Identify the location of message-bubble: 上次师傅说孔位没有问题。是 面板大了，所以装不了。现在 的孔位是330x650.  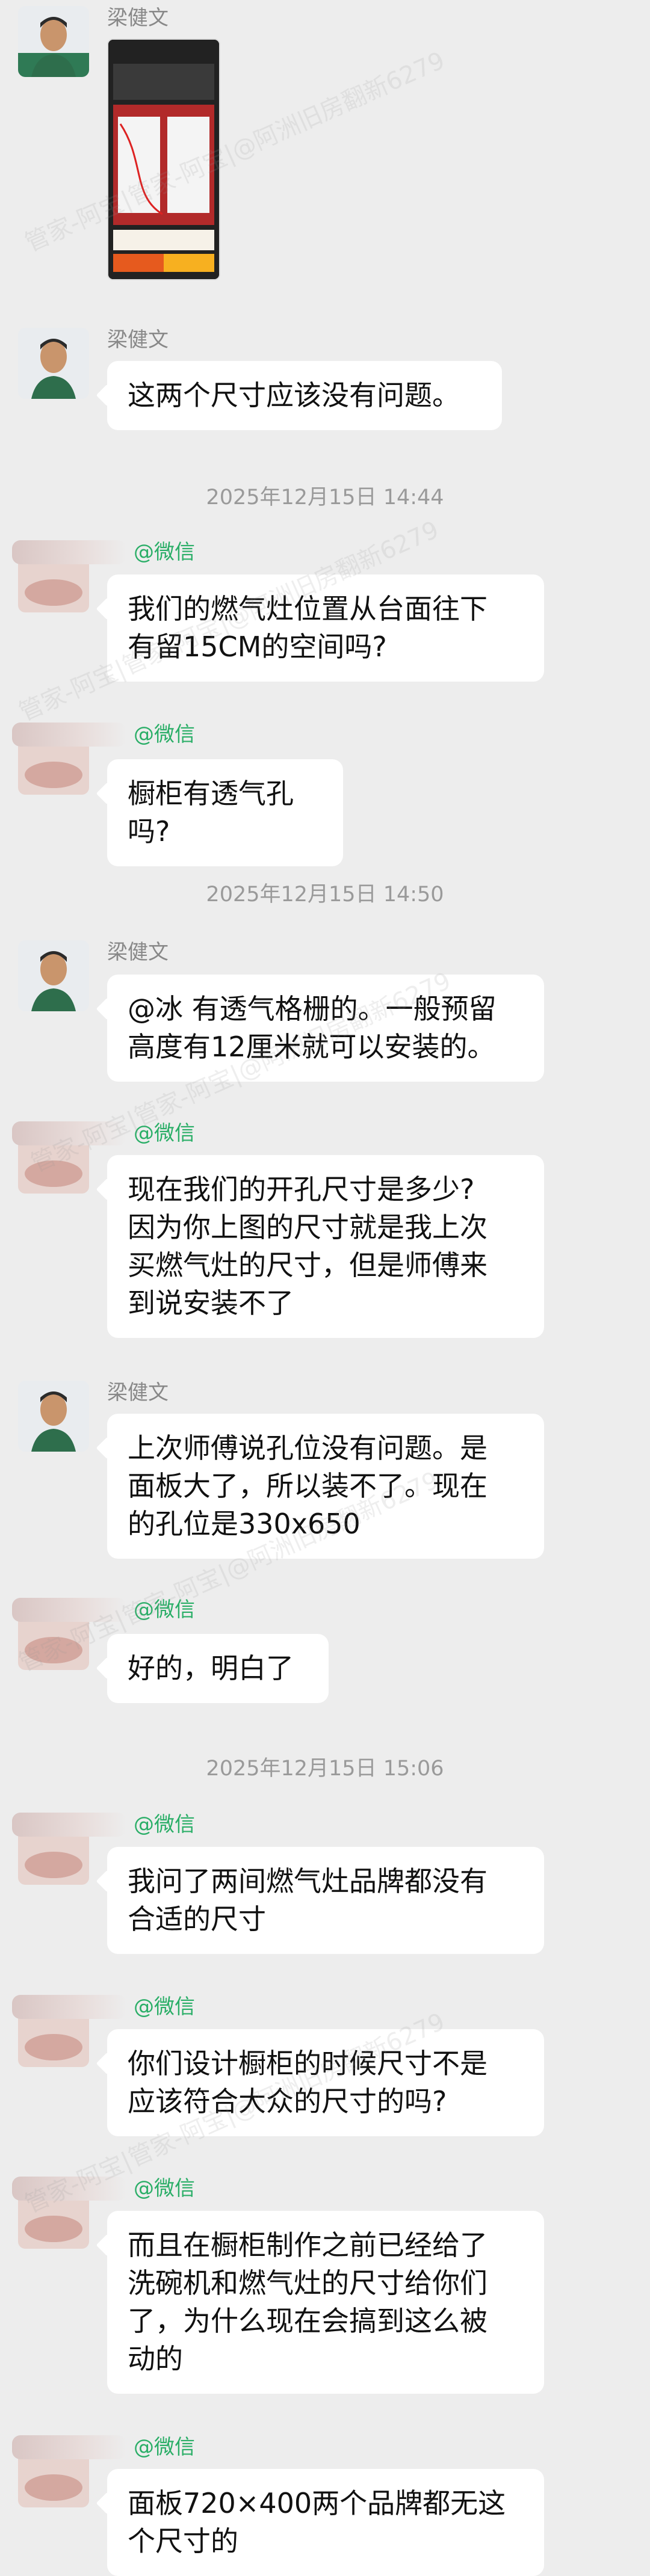
(326, 1486).